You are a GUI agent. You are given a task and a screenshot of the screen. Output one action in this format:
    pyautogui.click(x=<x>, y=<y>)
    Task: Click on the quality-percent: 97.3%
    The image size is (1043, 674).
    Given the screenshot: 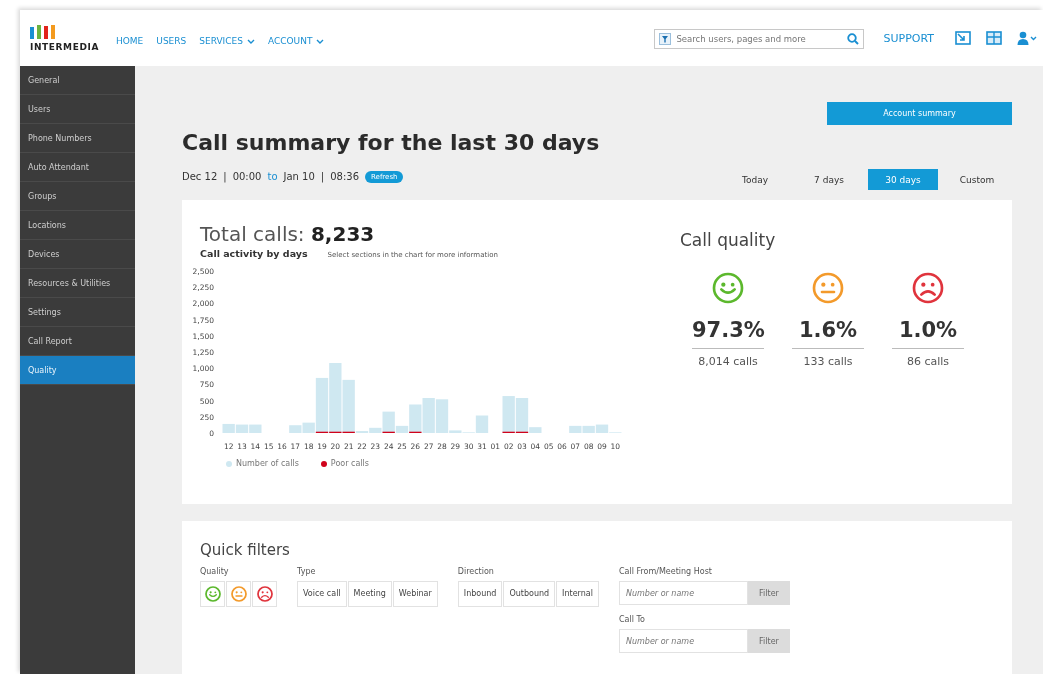 What is the action you would take?
    pyautogui.click(x=728, y=333)
    